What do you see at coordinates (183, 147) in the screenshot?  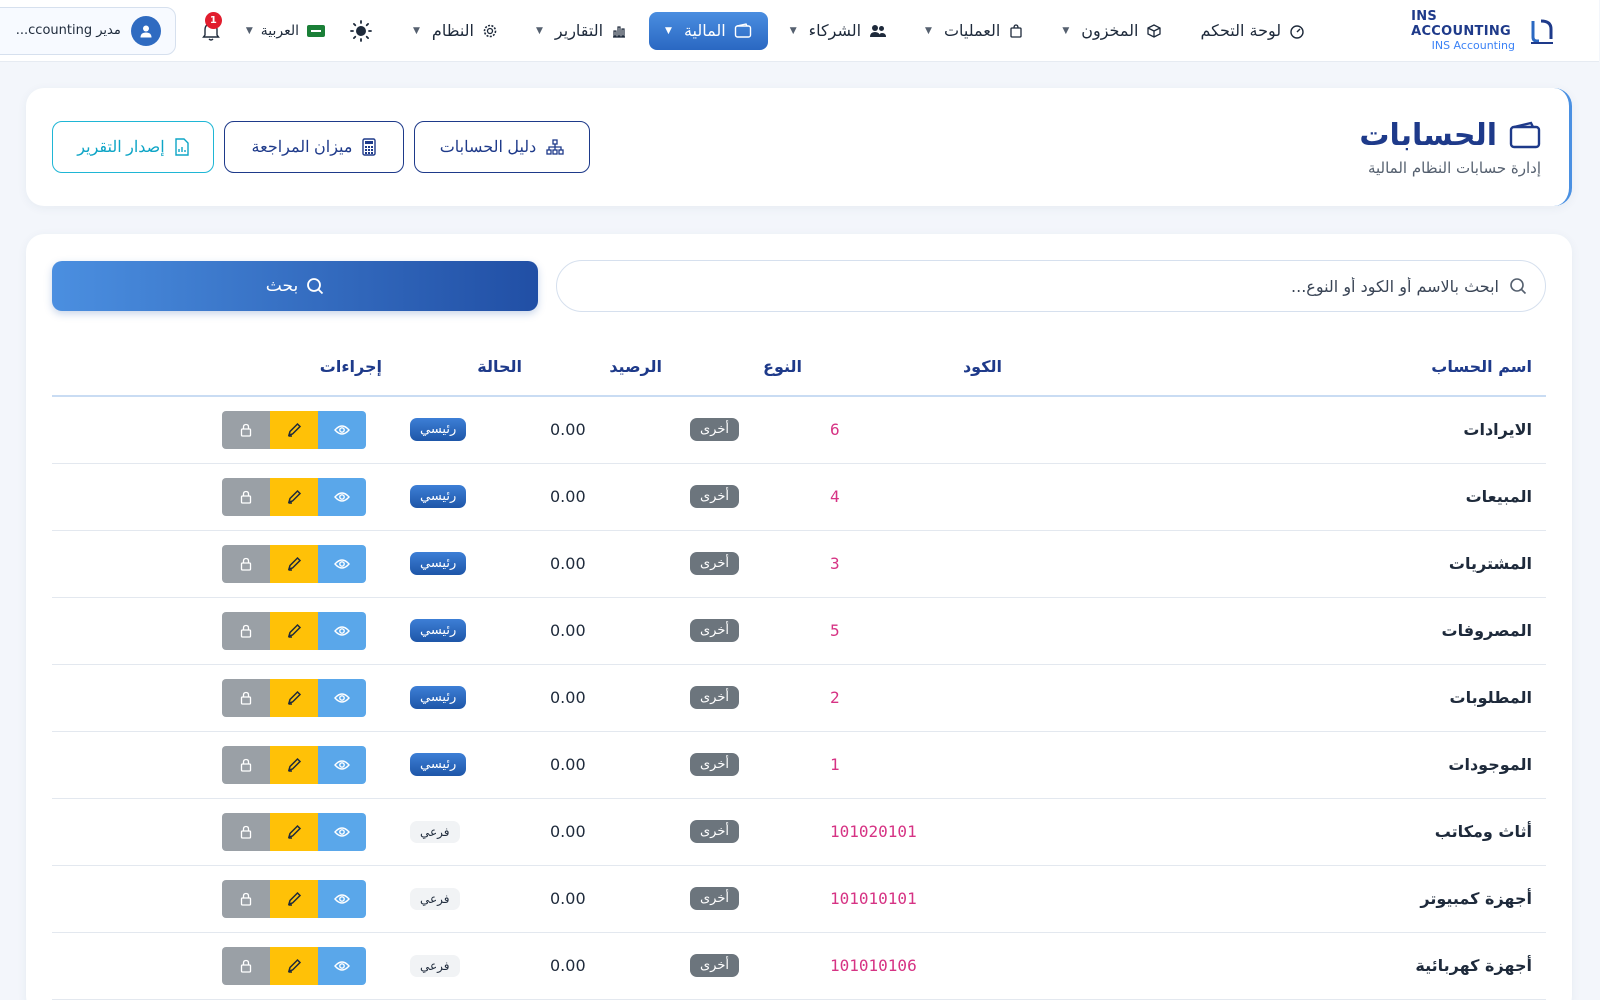 I see `file-chart-icon` at bounding box center [183, 147].